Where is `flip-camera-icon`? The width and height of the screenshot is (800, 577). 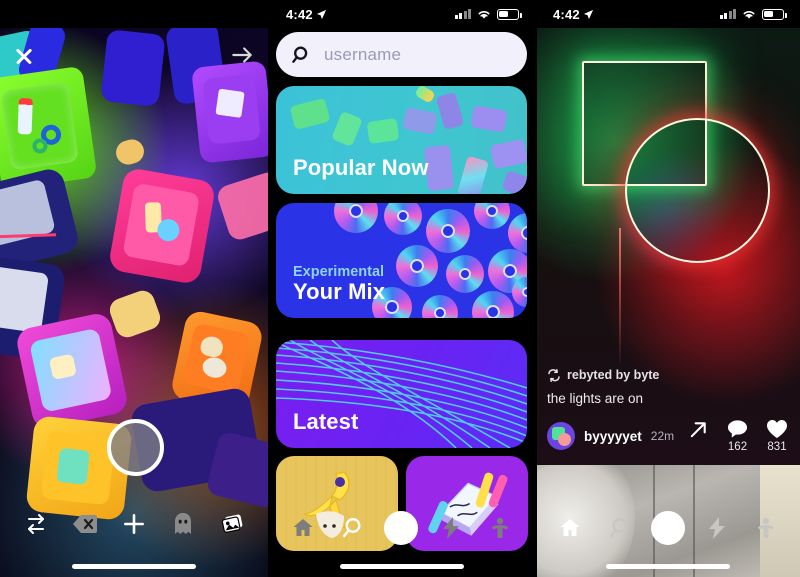 flip-camera-icon is located at coordinates (36, 524).